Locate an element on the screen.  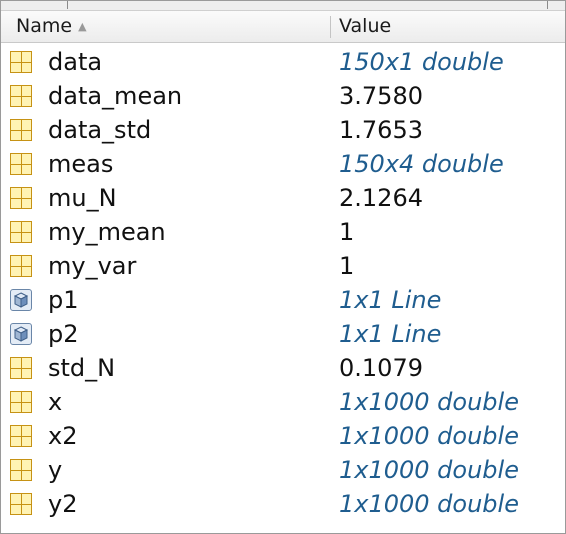
variable-row: data_std 1.7653 is located at coordinates (283, 130).